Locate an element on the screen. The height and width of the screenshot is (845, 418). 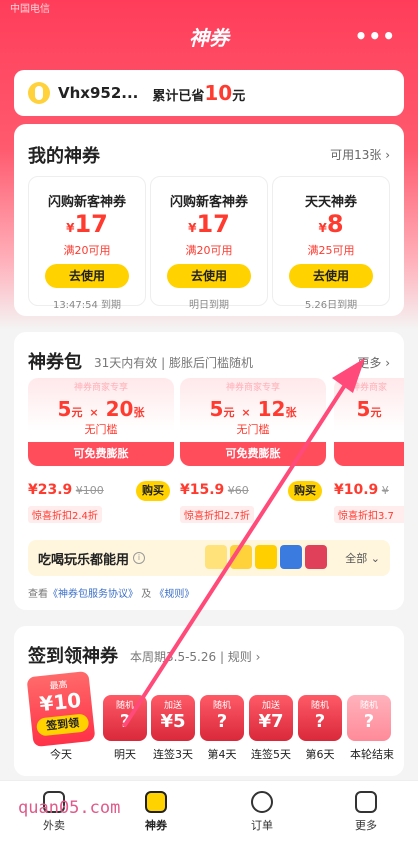
checkin-day: 加送 ¥7 is located at coordinates (271, 718).